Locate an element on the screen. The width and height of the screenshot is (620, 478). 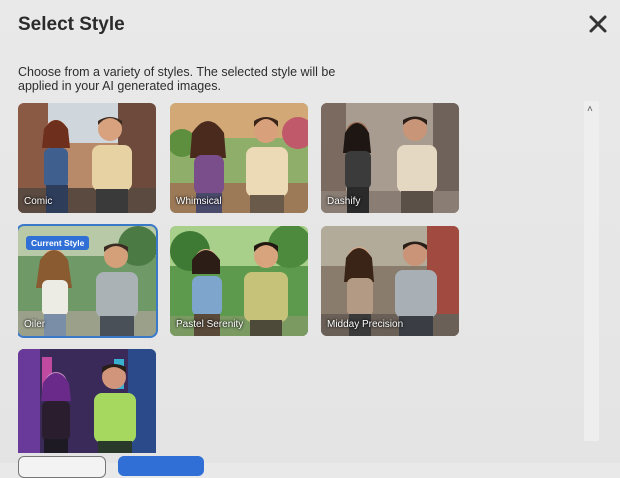
style-tile-neon is located at coordinates (87, 401).